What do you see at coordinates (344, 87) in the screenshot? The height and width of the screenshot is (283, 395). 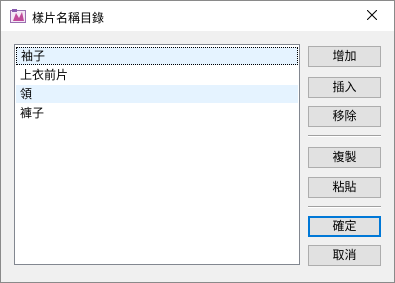 I see `insert-button: 插入` at bounding box center [344, 87].